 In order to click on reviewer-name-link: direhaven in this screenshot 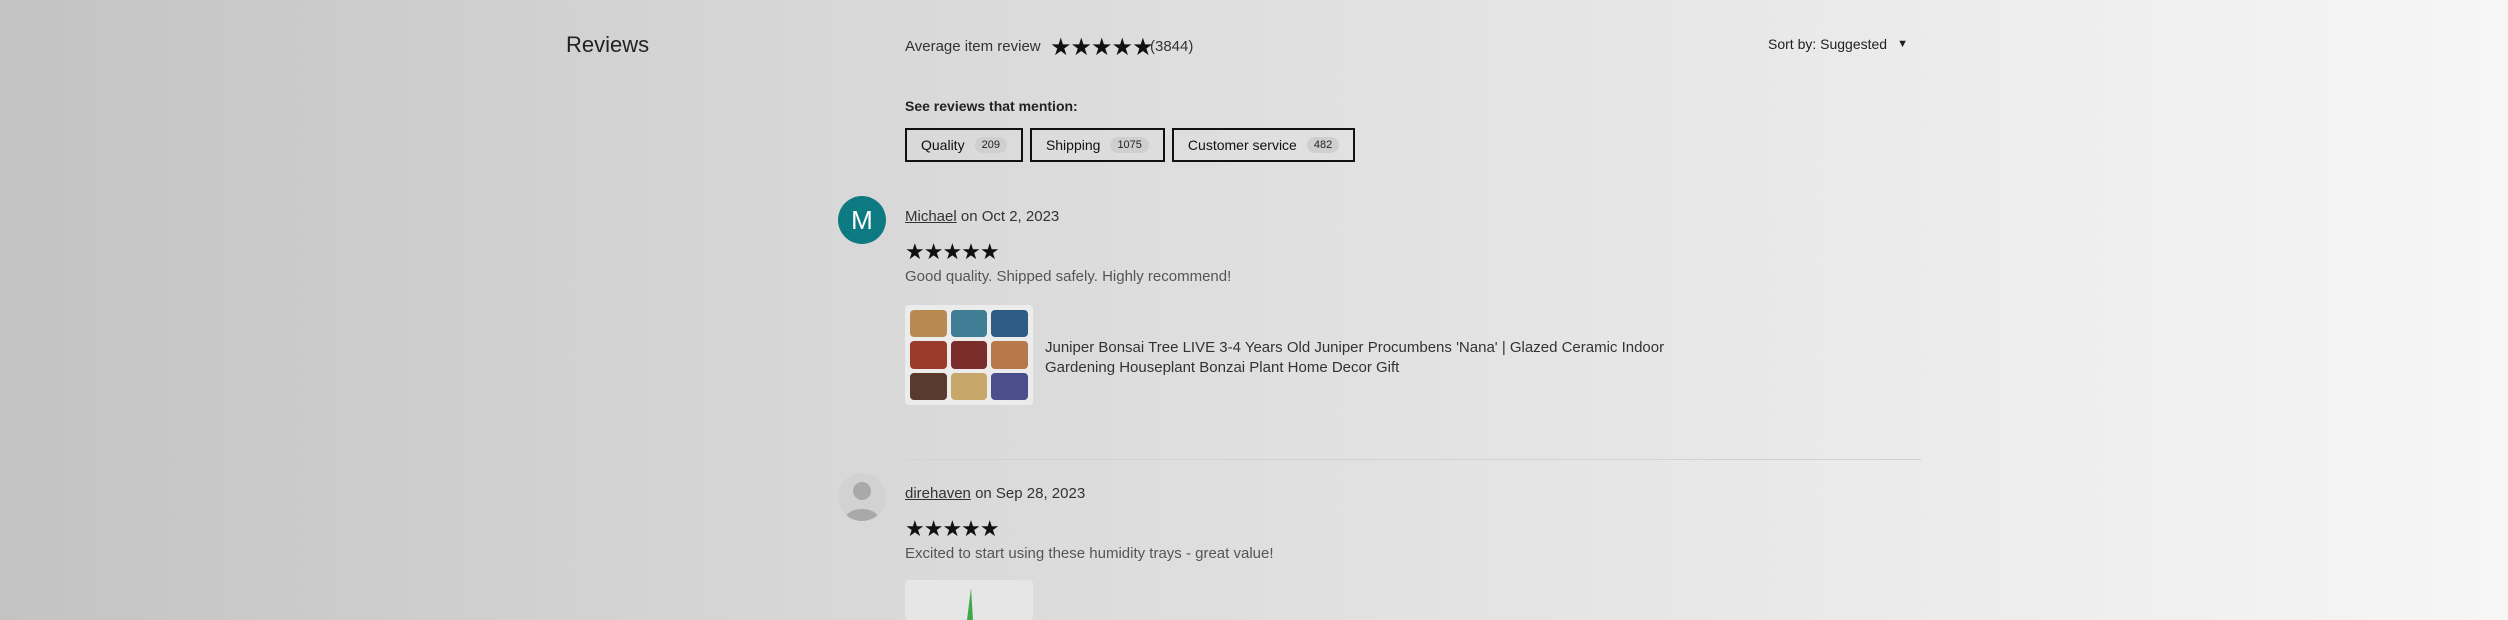, I will do `click(938, 493)`.